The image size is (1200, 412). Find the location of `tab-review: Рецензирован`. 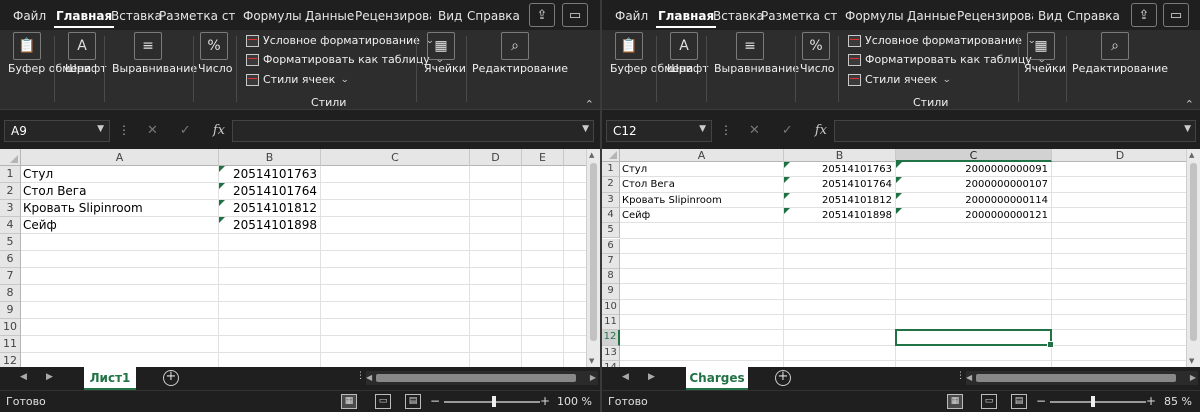

tab-review: Рецензирован is located at coordinates (393, 16).